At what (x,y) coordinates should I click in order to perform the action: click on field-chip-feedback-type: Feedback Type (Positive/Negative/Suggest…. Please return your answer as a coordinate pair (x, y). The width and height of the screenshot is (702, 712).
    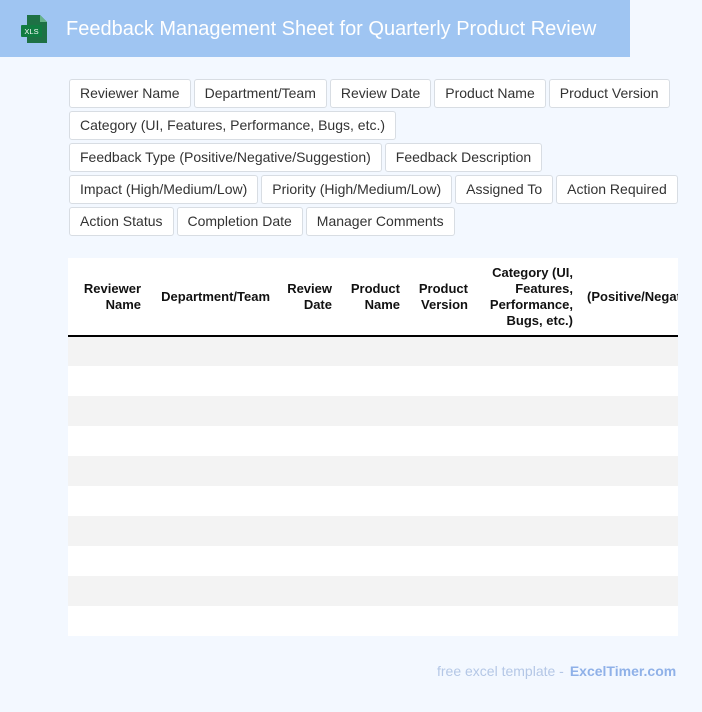
    Looking at the image, I should click on (225, 157).